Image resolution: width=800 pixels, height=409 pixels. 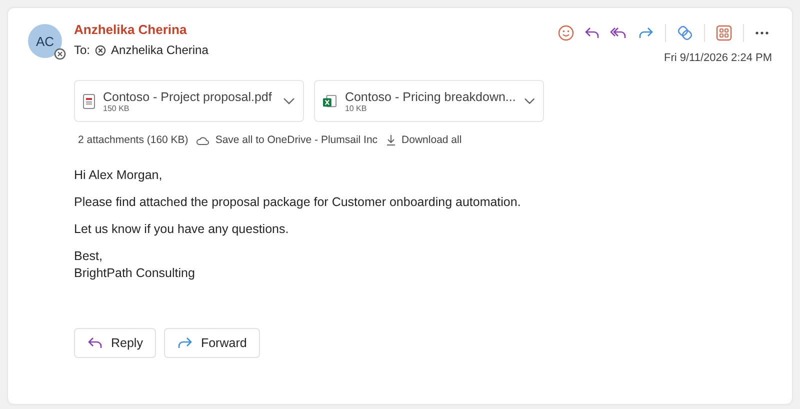 What do you see at coordinates (391, 140) in the screenshot?
I see `download-icon` at bounding box center [391, 140].